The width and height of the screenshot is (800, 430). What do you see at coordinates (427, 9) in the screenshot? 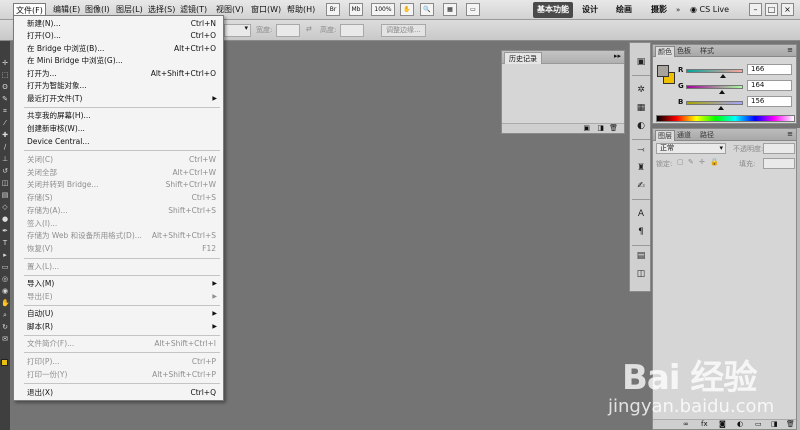
I see `zoom-tool-icon: 🔍` at bounding box center [427, 9].